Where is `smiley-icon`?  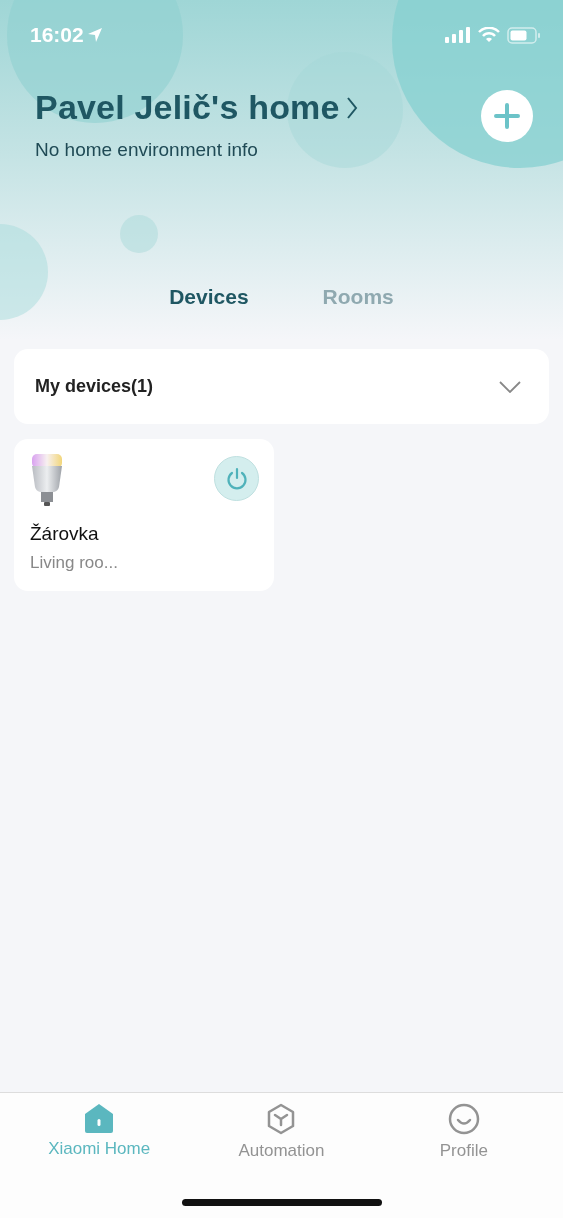
smiley-icon is located at coordinates (463, 1119).